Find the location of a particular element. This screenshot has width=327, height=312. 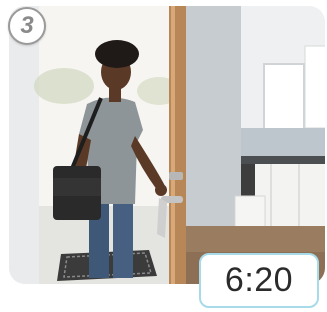

upper-cabinet is located at coordinates (314, 87).